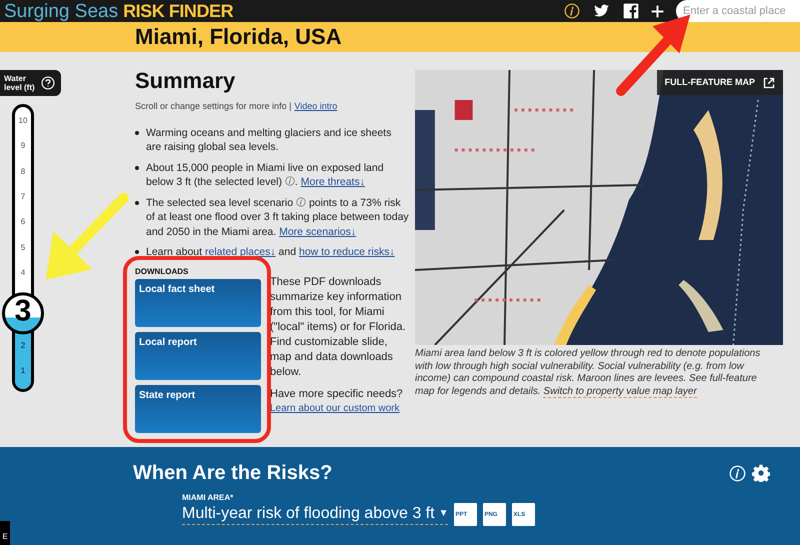 The width and height of the screenshot is (800, 545). I want to click on summary-title: Summary, so click(185, 81).